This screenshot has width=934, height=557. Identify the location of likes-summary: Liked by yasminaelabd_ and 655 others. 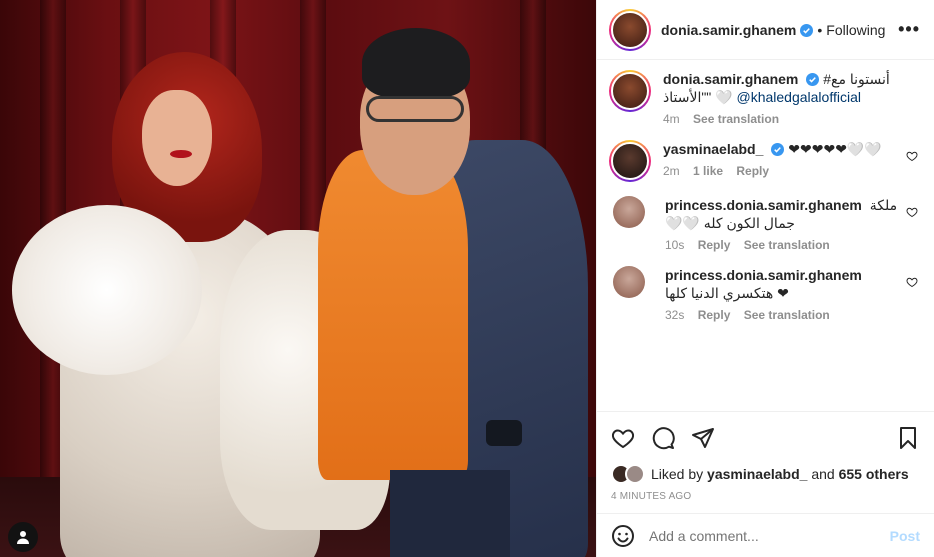
(765, 474).